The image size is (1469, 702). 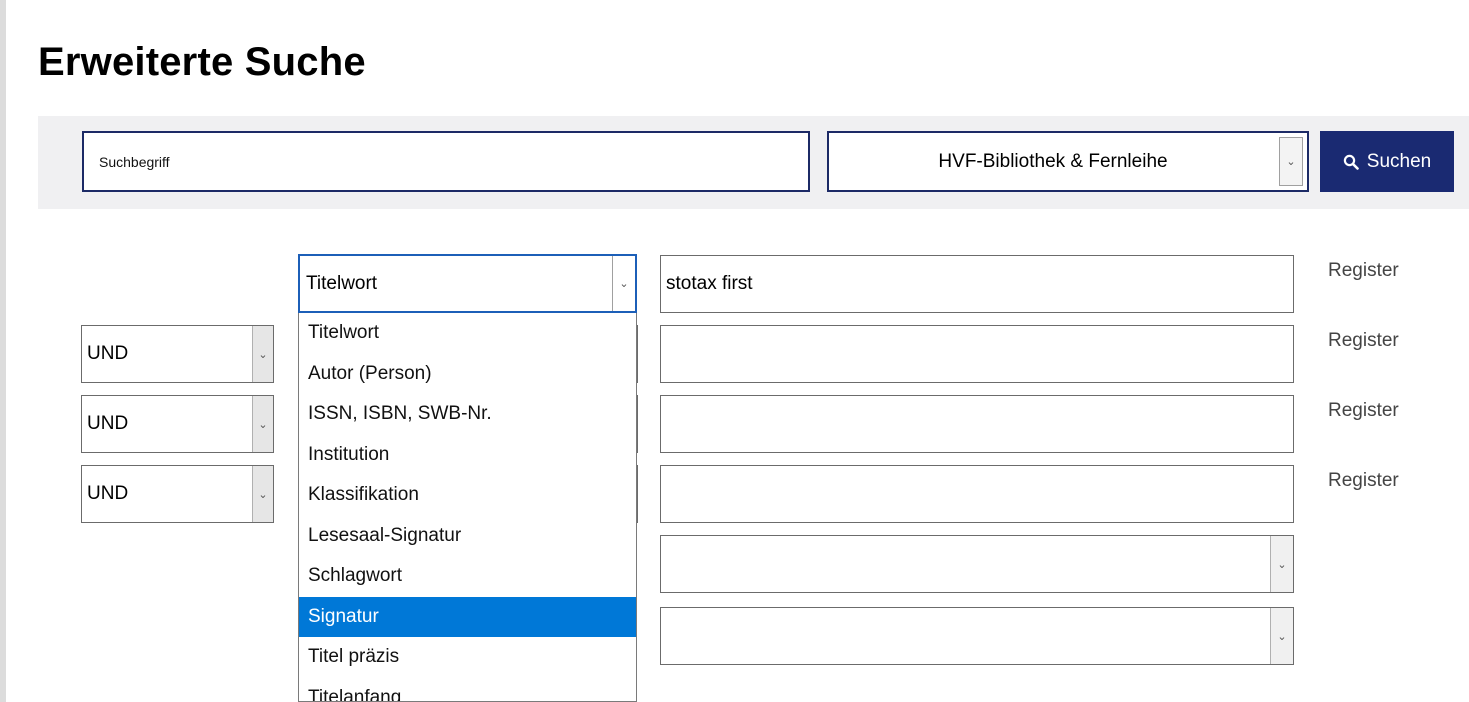 What do you see at coordinates (202, 62) in the screenshot?
I see `page-title: Erweiterte Suche` at bounding box center [202, 62].